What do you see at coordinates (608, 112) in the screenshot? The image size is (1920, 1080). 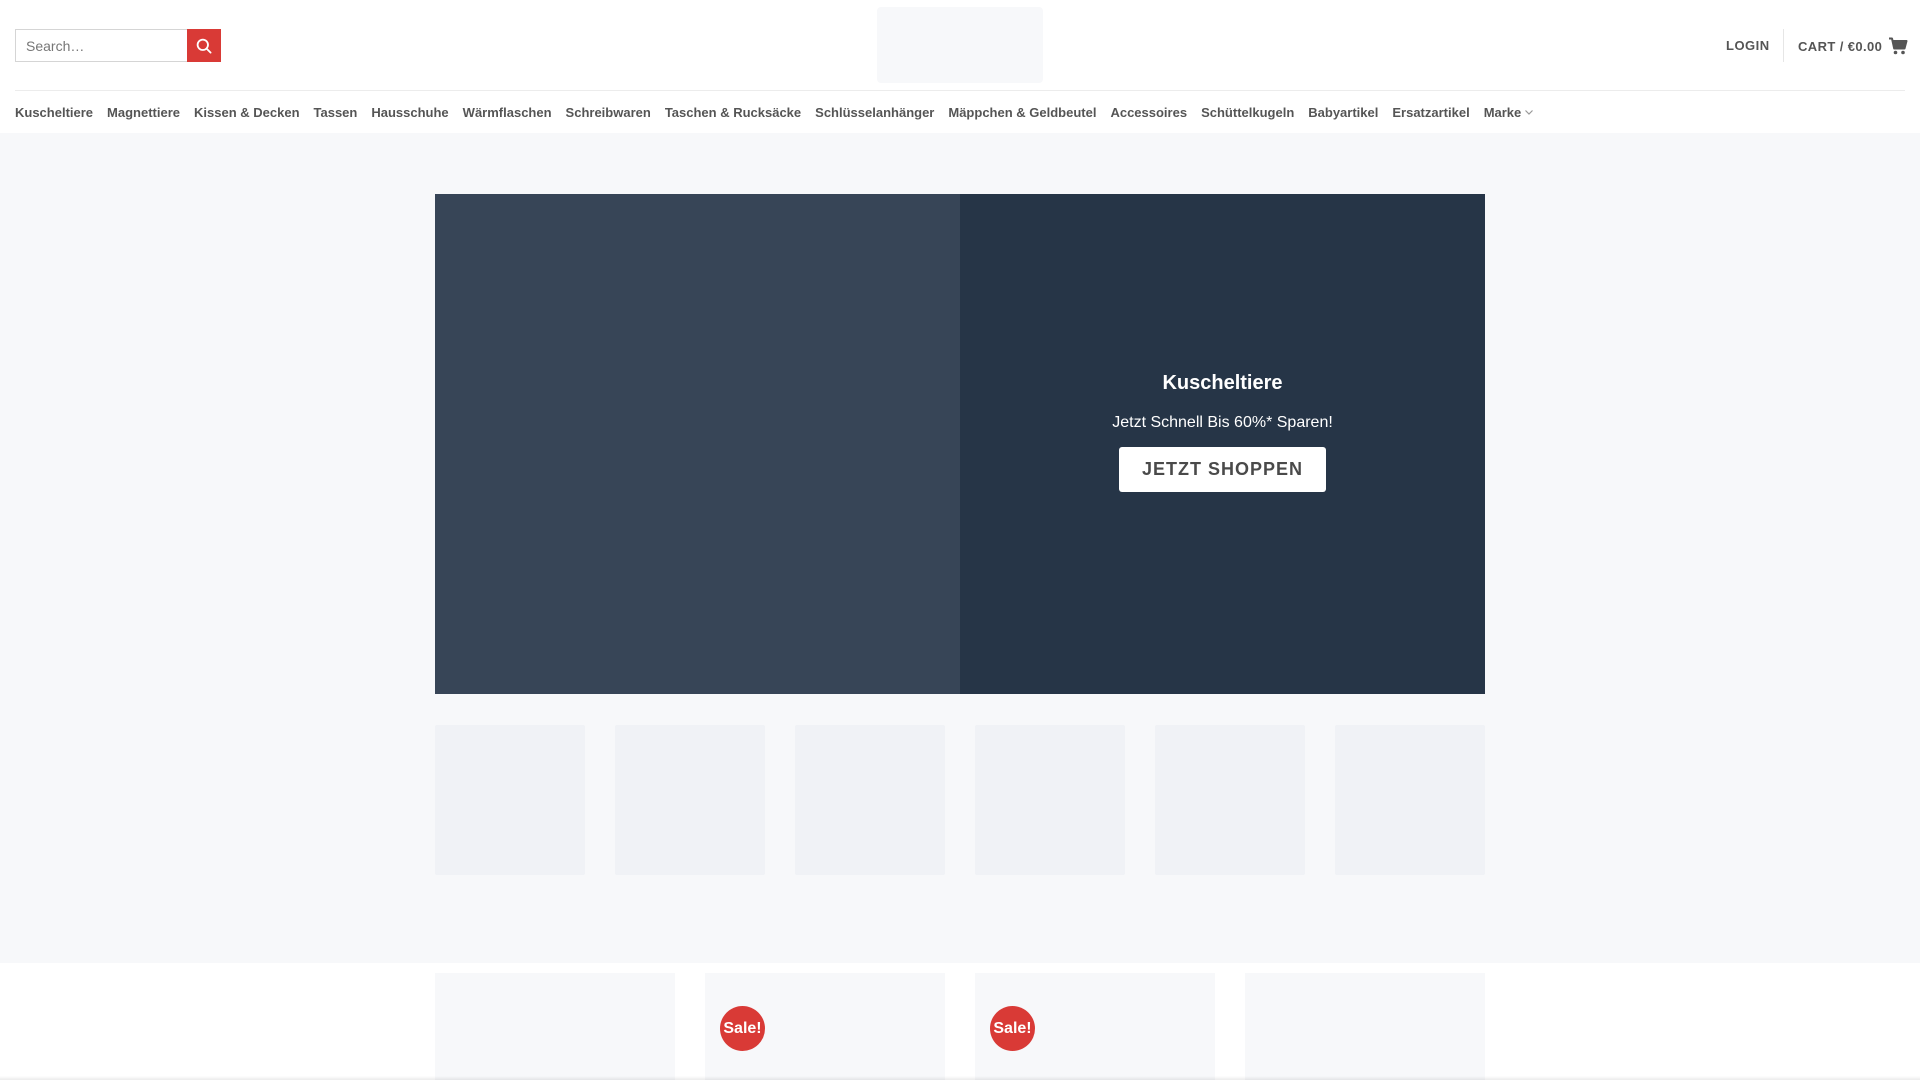 I see `nav-item-schreibwaren: Schreibwaren` at bounding box center [608, 112].